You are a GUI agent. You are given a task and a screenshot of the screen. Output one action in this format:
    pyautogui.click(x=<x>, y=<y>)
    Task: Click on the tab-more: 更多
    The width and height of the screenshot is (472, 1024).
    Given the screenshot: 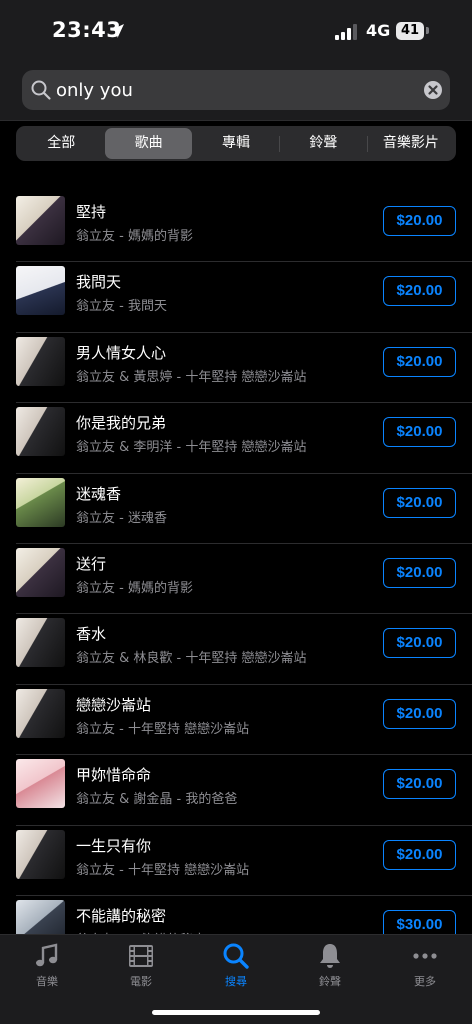 What is the action you would take?
    pyautogui.click(x=425, y=965)
    